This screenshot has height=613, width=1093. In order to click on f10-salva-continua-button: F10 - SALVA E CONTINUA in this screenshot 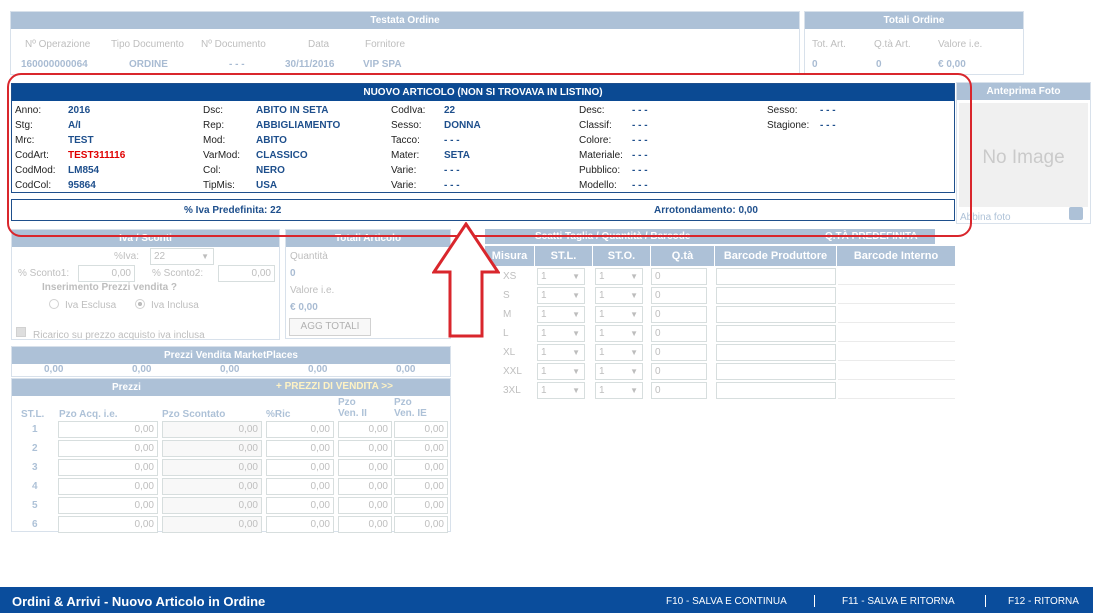, I will do `click(726, 601)`.